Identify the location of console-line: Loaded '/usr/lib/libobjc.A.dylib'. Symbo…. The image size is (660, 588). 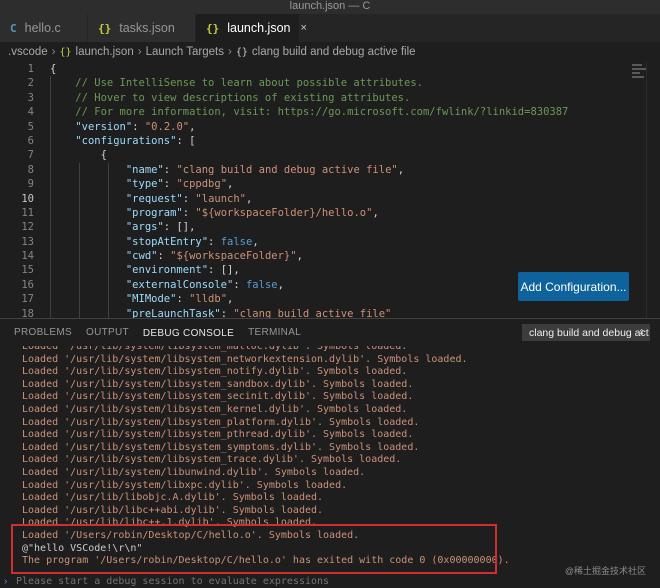
(173, 498).